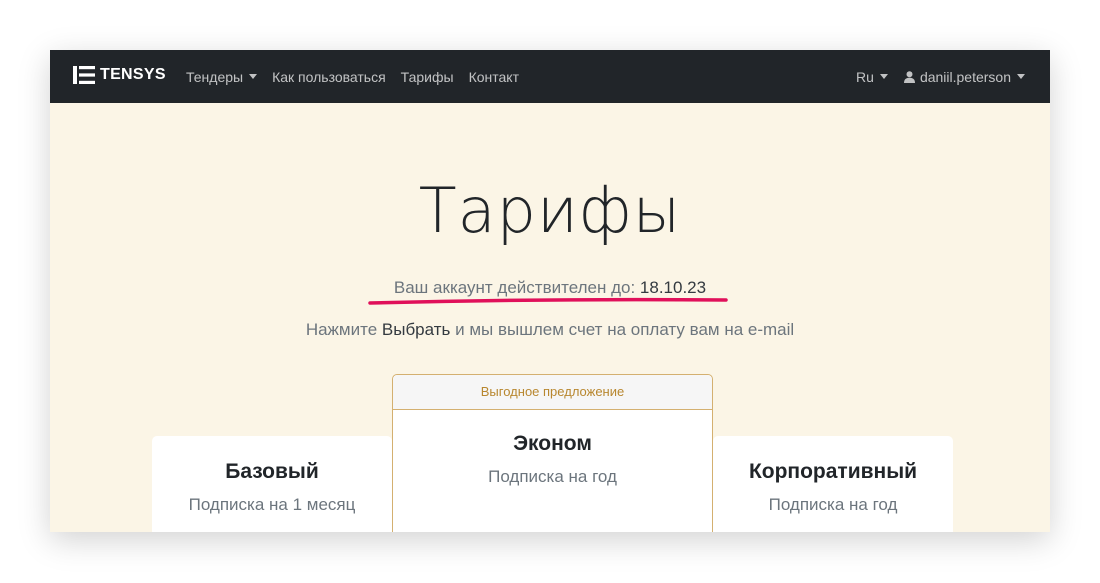  Describe the element at coordinates (514, 287) in the screenshot. I see `valid-until-label: Ваш аккаунт действителен до:` at that location.